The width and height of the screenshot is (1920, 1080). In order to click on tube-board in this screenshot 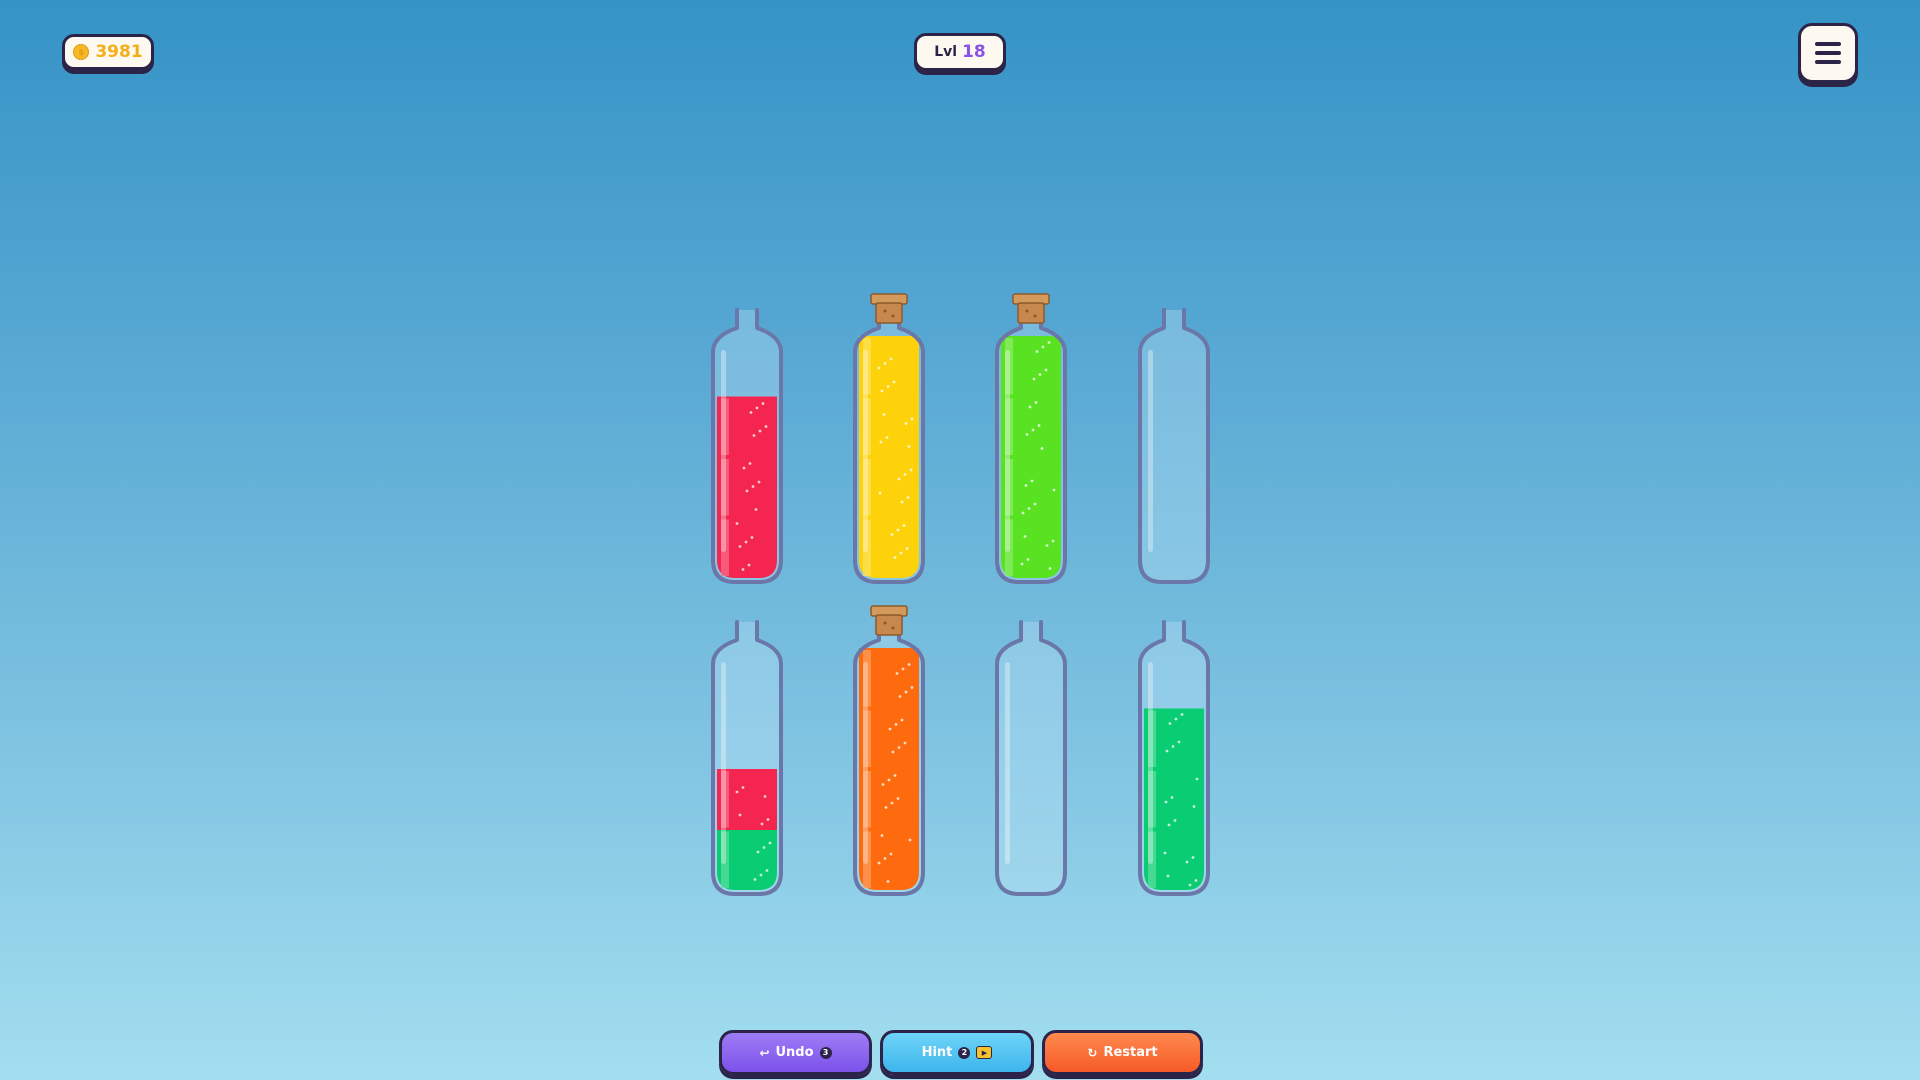, I will do `click(960, 594)`.